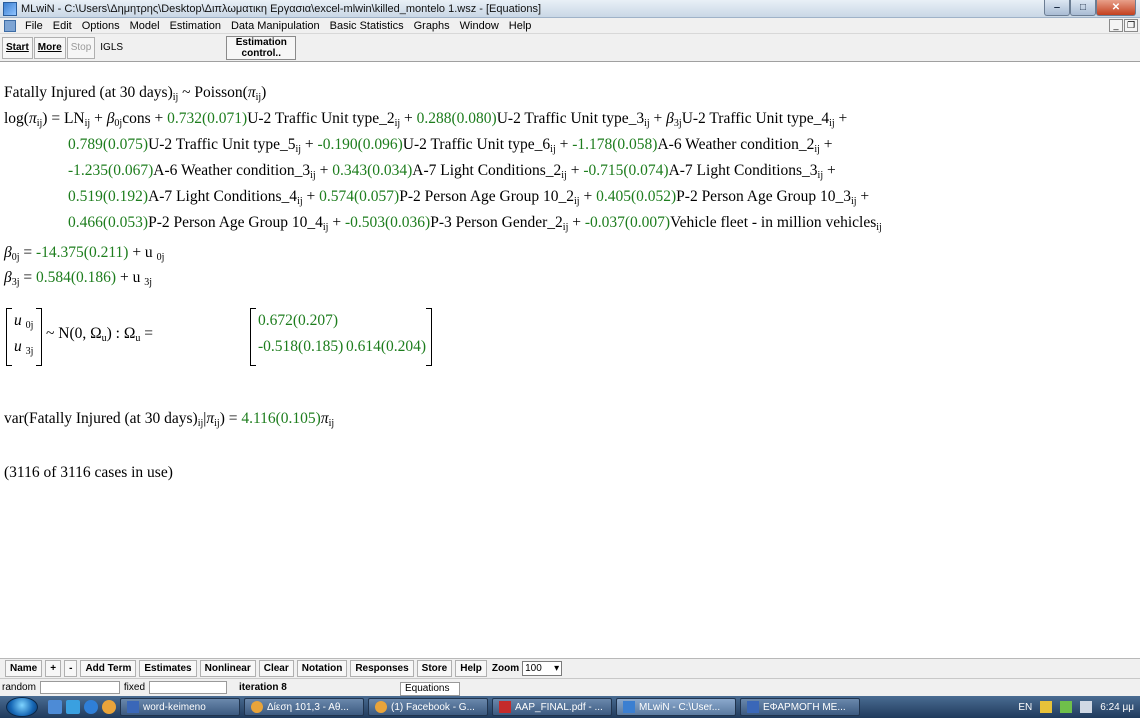 This screenshot has width=1140, height=718. Describe the element at coordinates (9, 337) in the screenshot. I see `u-vector-left-bracket` at that location.